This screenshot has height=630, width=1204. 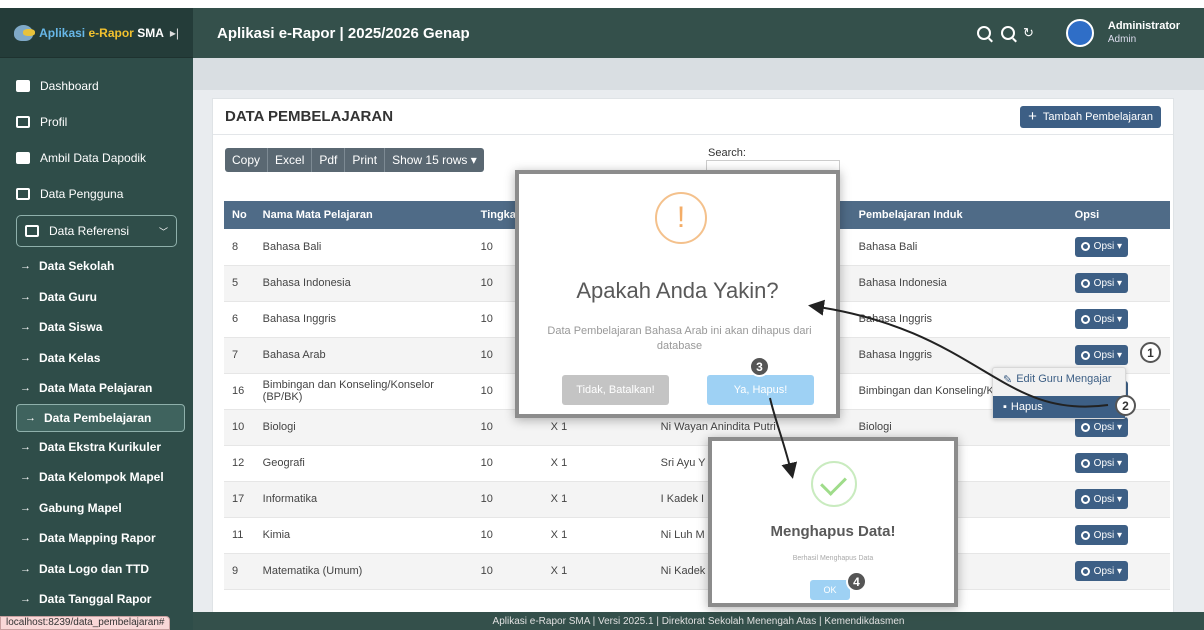 I want to click on excel-button: Excel, so click(x=290, y=160).